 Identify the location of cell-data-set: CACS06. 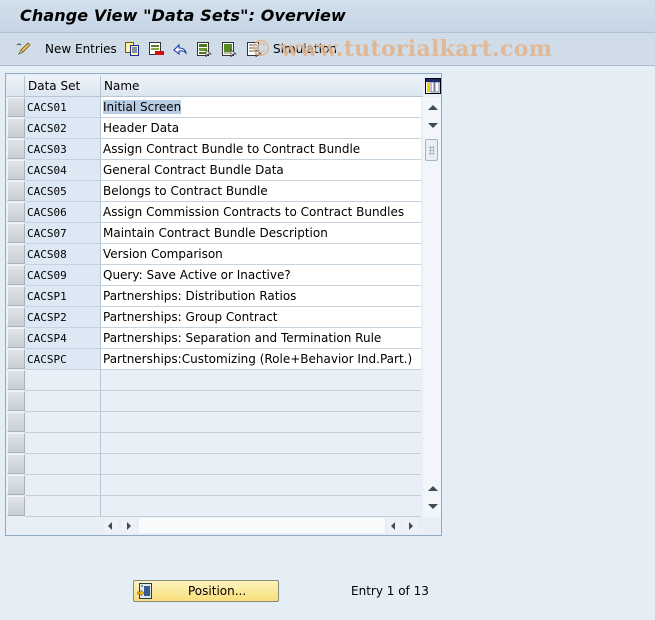
(63, 212).